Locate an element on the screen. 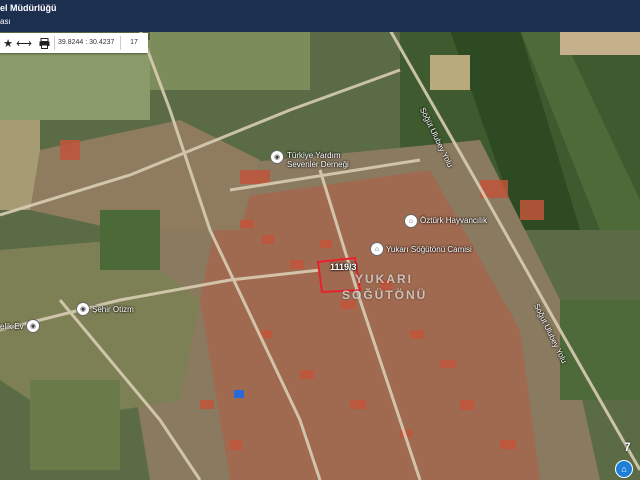 The height and width of the screenshot is (480, 640). app-header: el Müdürlüğü ası is located at coordinates (320, 16).